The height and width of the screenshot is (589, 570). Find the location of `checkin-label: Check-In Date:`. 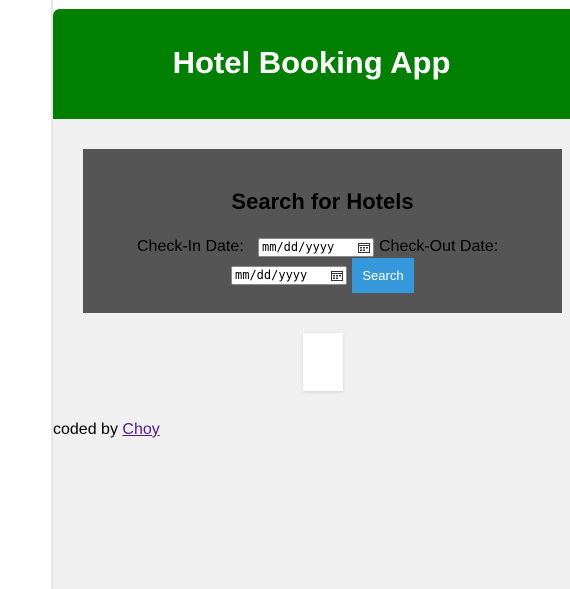

checkin-label: Check-In Date: is located at coordinates (190, 246).